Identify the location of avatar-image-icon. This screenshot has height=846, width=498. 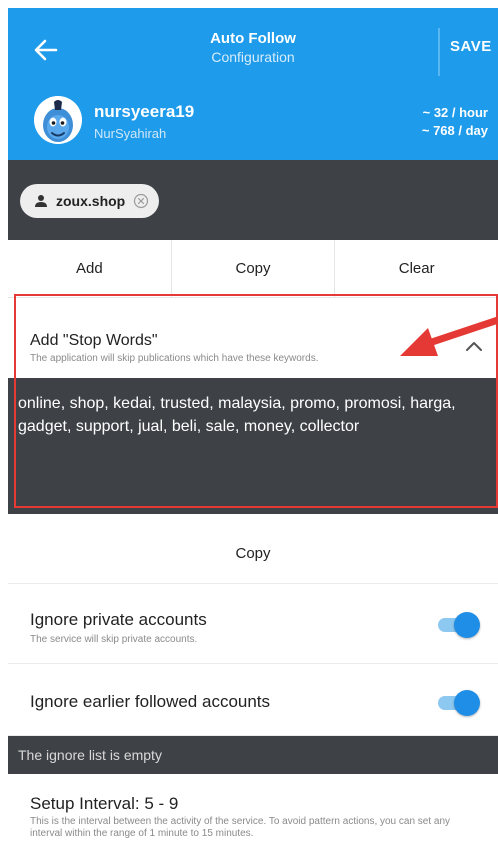
(58, 120).